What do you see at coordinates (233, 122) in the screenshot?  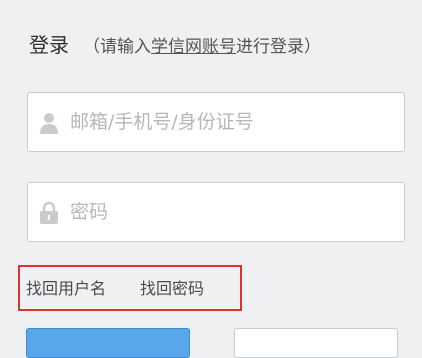 I see `username-input` at bounding box center [233, 122].